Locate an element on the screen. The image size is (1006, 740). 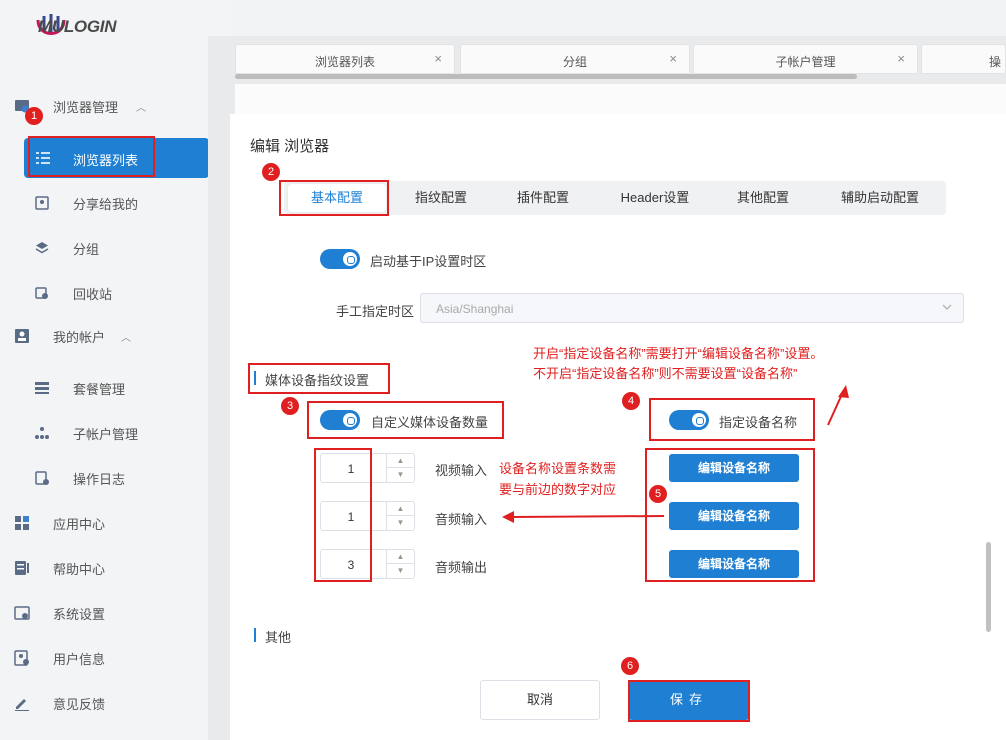
menu-group-help-center: 帮助中心 is located at coordinates (115, 568).